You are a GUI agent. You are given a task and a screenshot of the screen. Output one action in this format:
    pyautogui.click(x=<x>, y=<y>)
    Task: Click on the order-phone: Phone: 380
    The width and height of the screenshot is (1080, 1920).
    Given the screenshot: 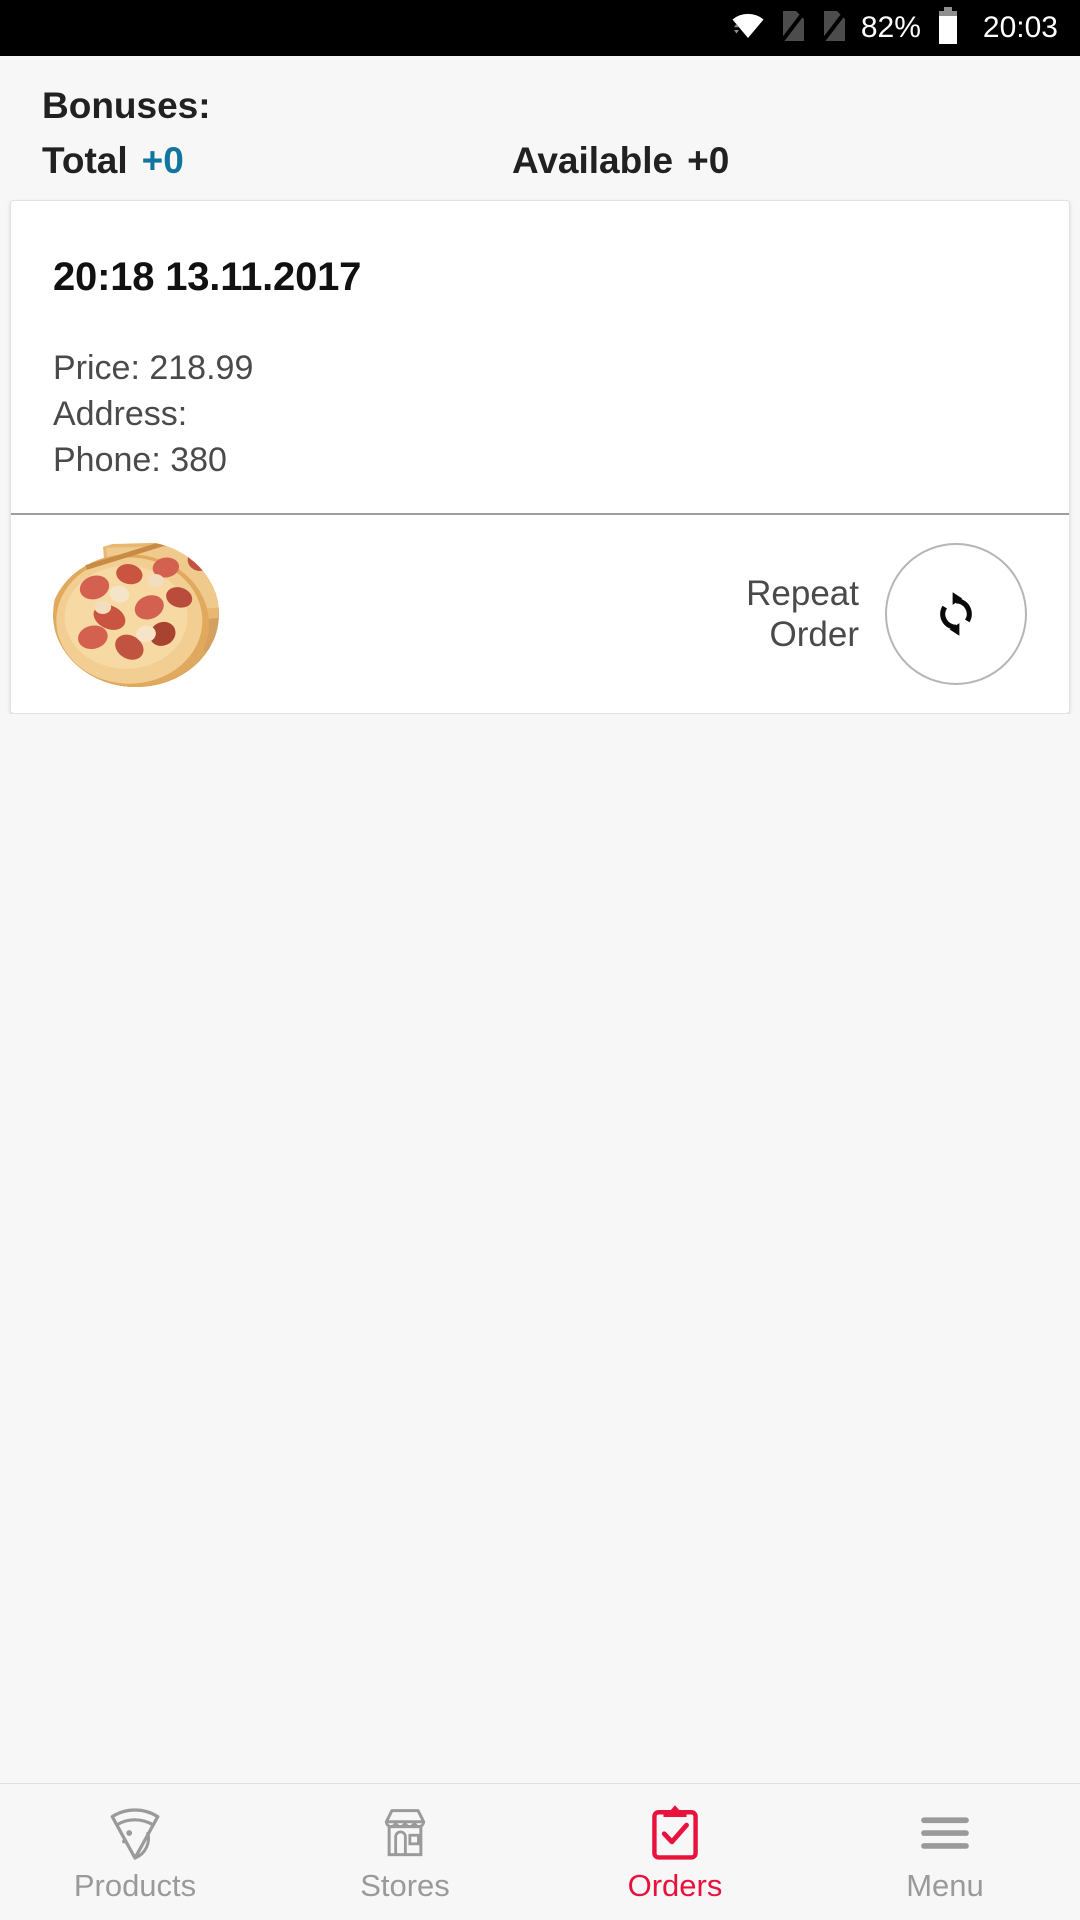 What is the action you would take?
    pyautogui.click(x=140, y=460)
    